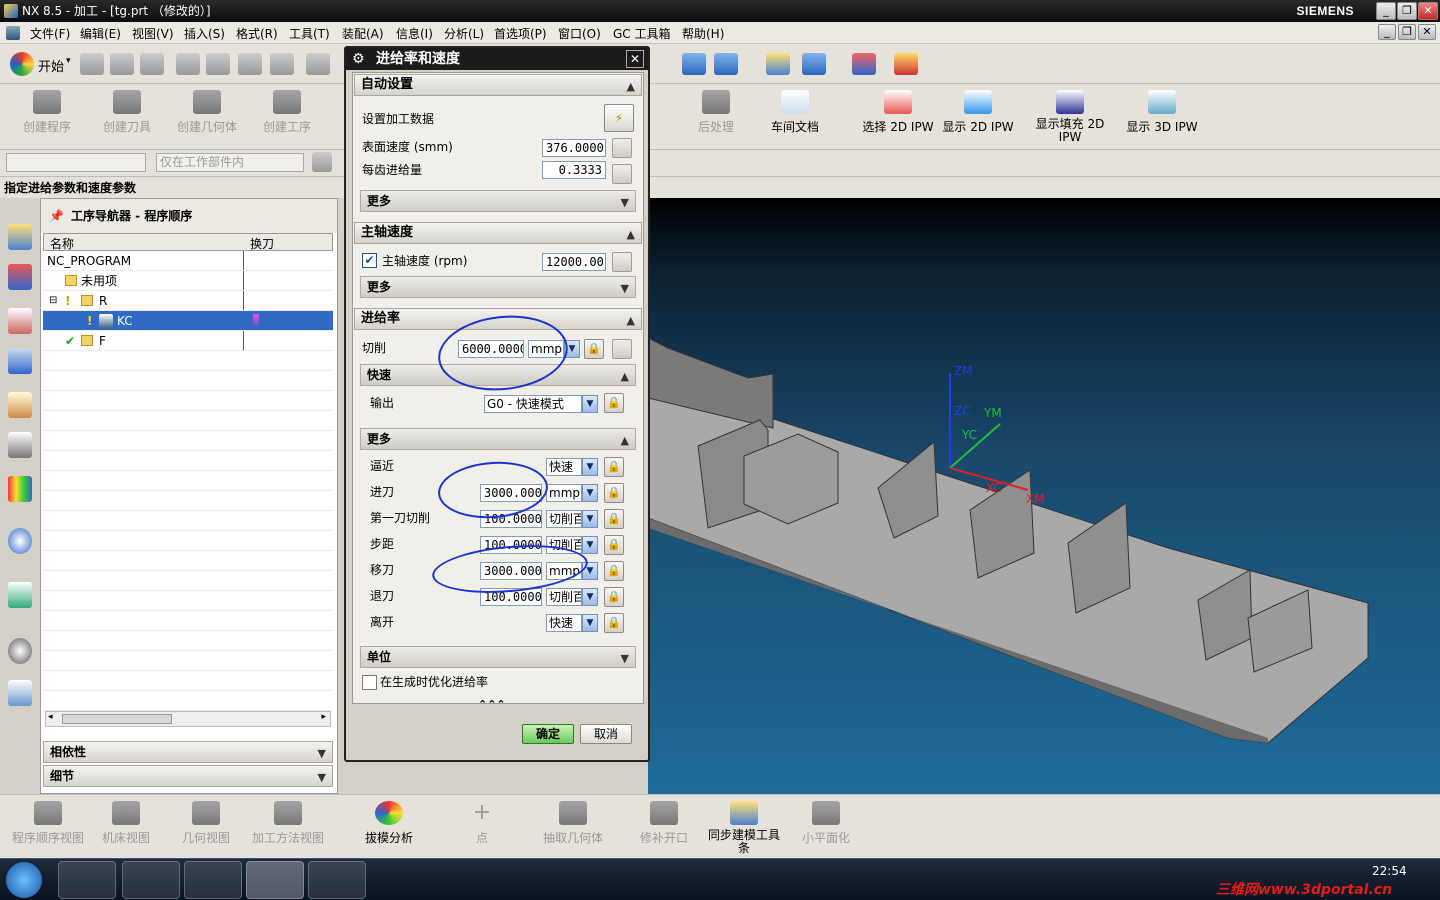 This screenshot has height=900, width=1440. What do you see at coordinates (703, 33) in the screenshot?
I see `menu-help: 帮助(H)` at bounding box center [703, 33].